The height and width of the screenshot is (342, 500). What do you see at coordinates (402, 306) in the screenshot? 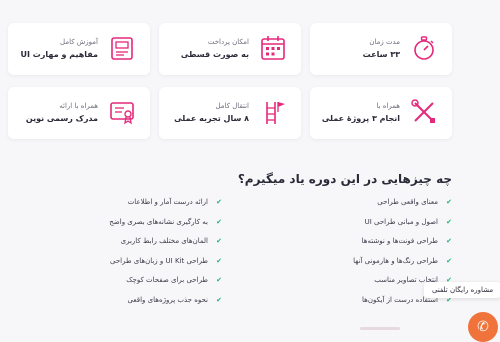
I see `list-item: ✔استفاده درست از آیکون‌ها` at bounding box center [402, 306].